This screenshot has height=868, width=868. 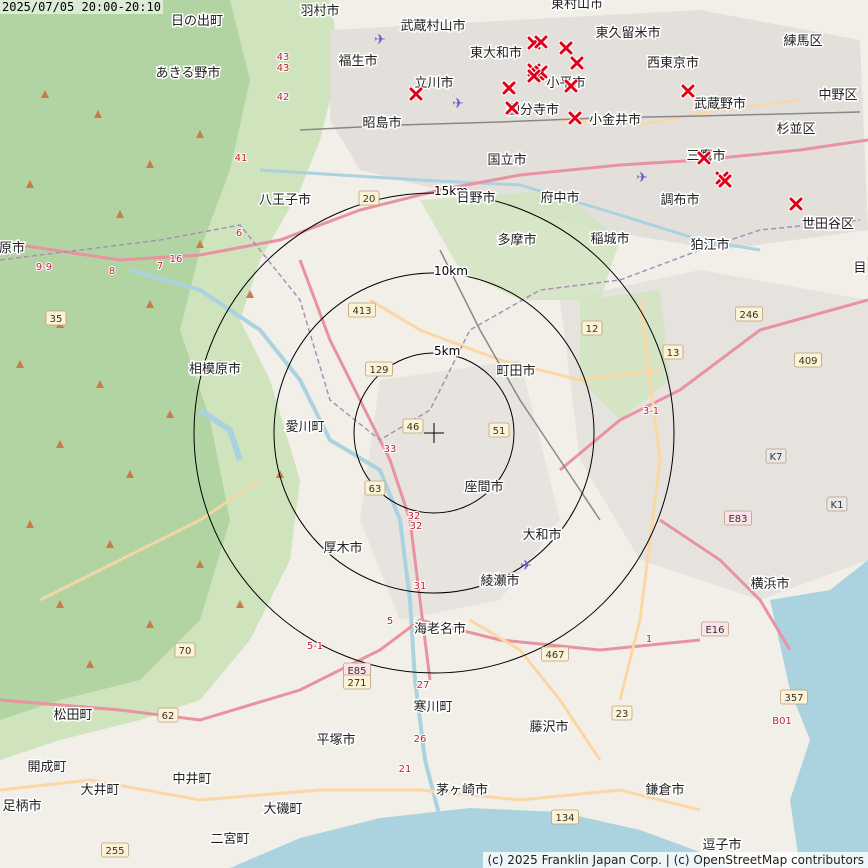 What do you see at coordinates (335, 740) in the screenshot?
I see `city-label: 平塚市` at bounding box center [335, 740].